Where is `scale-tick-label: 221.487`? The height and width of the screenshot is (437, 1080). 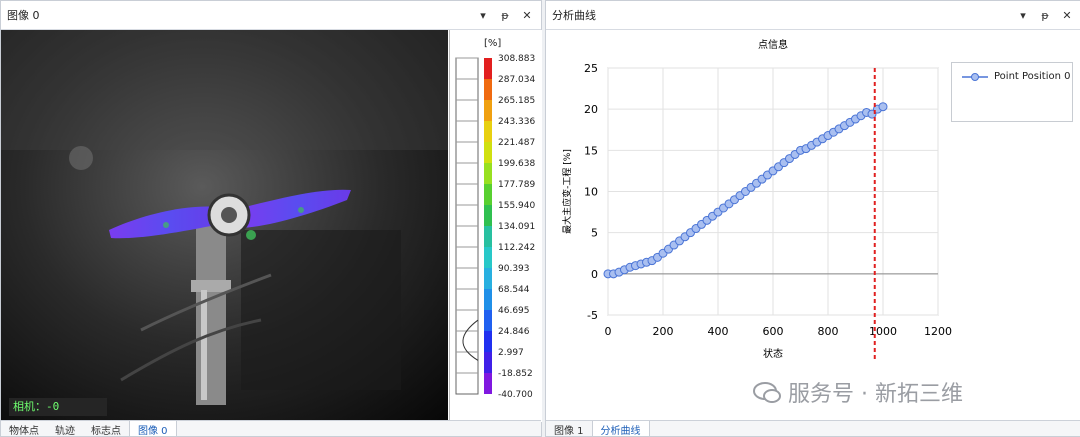
scale-tick-label: 221.487 is located at coordinates (516, 143).